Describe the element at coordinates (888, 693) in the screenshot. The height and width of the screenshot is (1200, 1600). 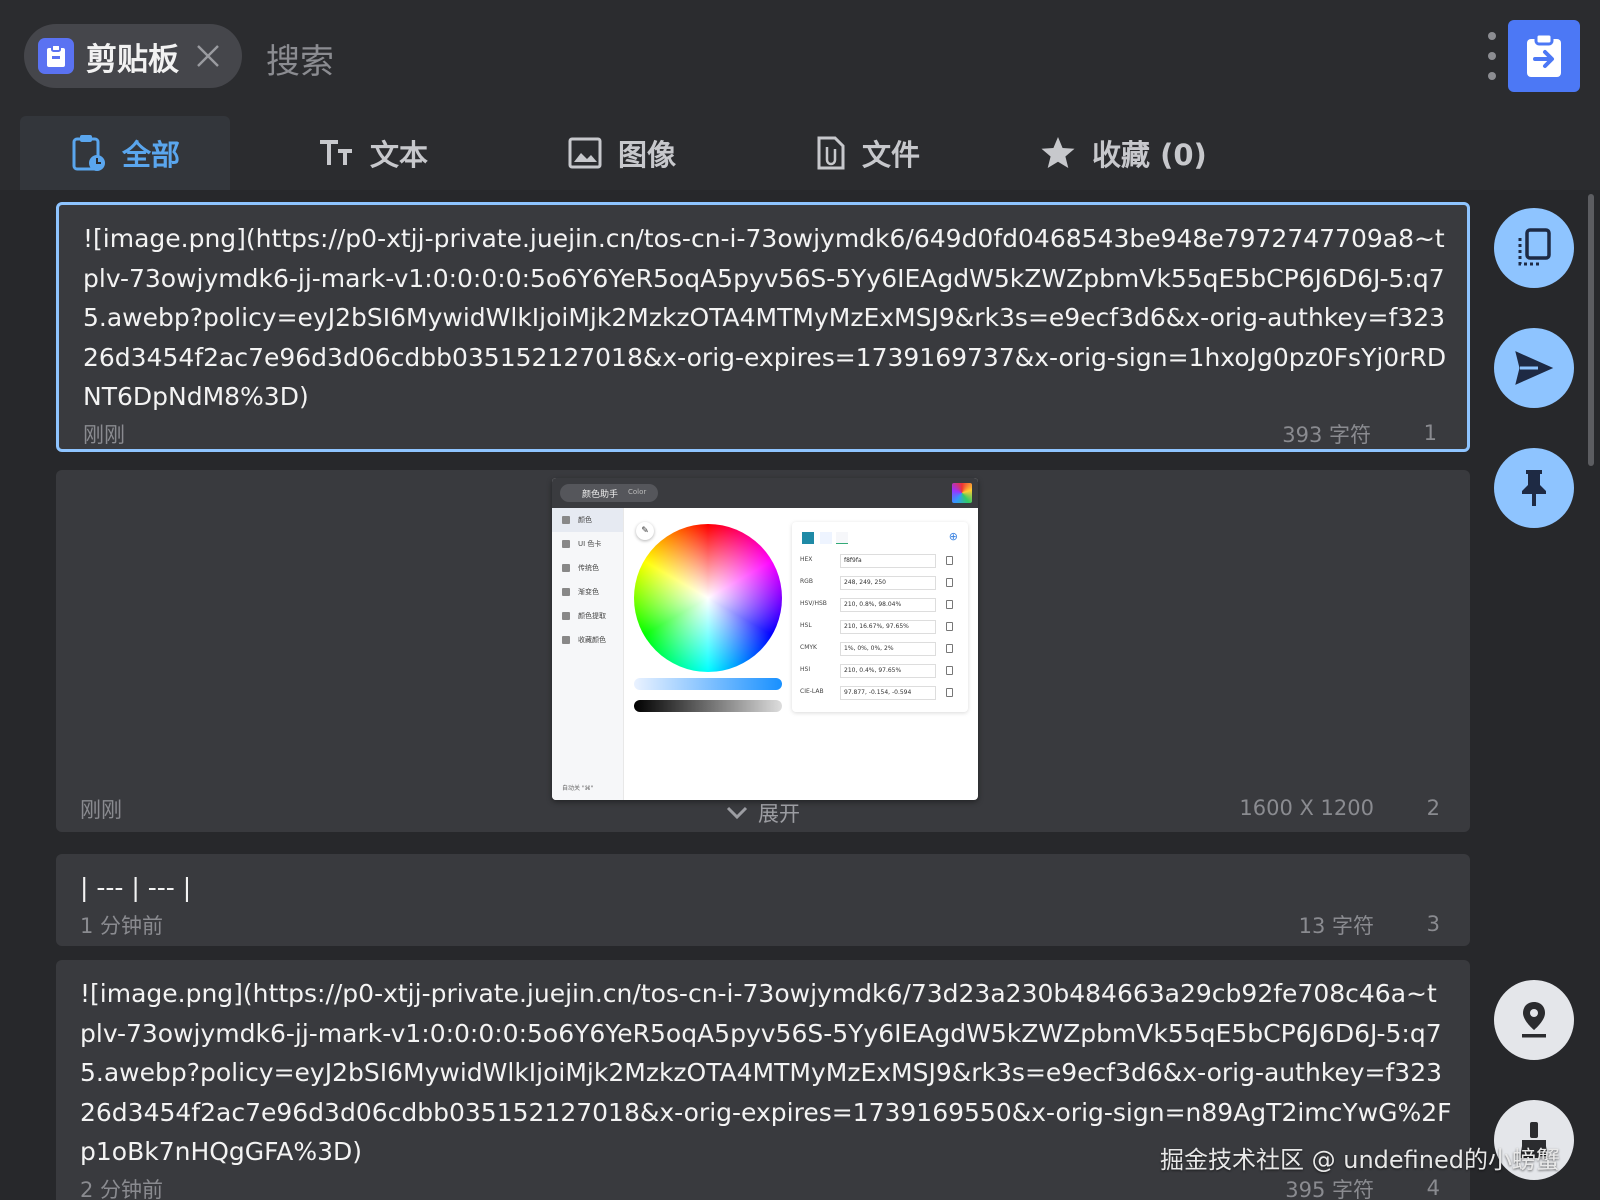
I see `value-field: 97.877, -0.154, -0.594` at that location.